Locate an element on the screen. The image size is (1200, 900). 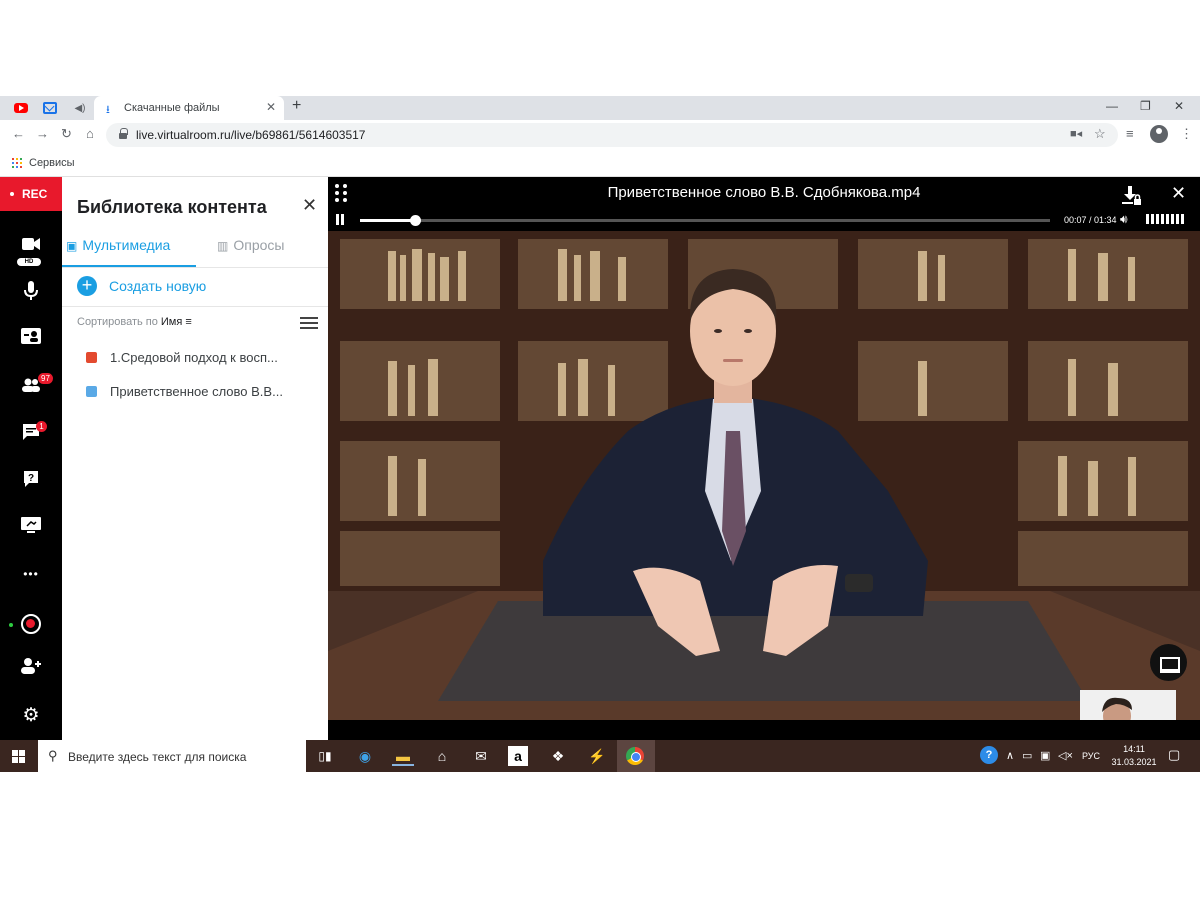
mail-app-icon: ✉ is located at coordinates (481, 756).